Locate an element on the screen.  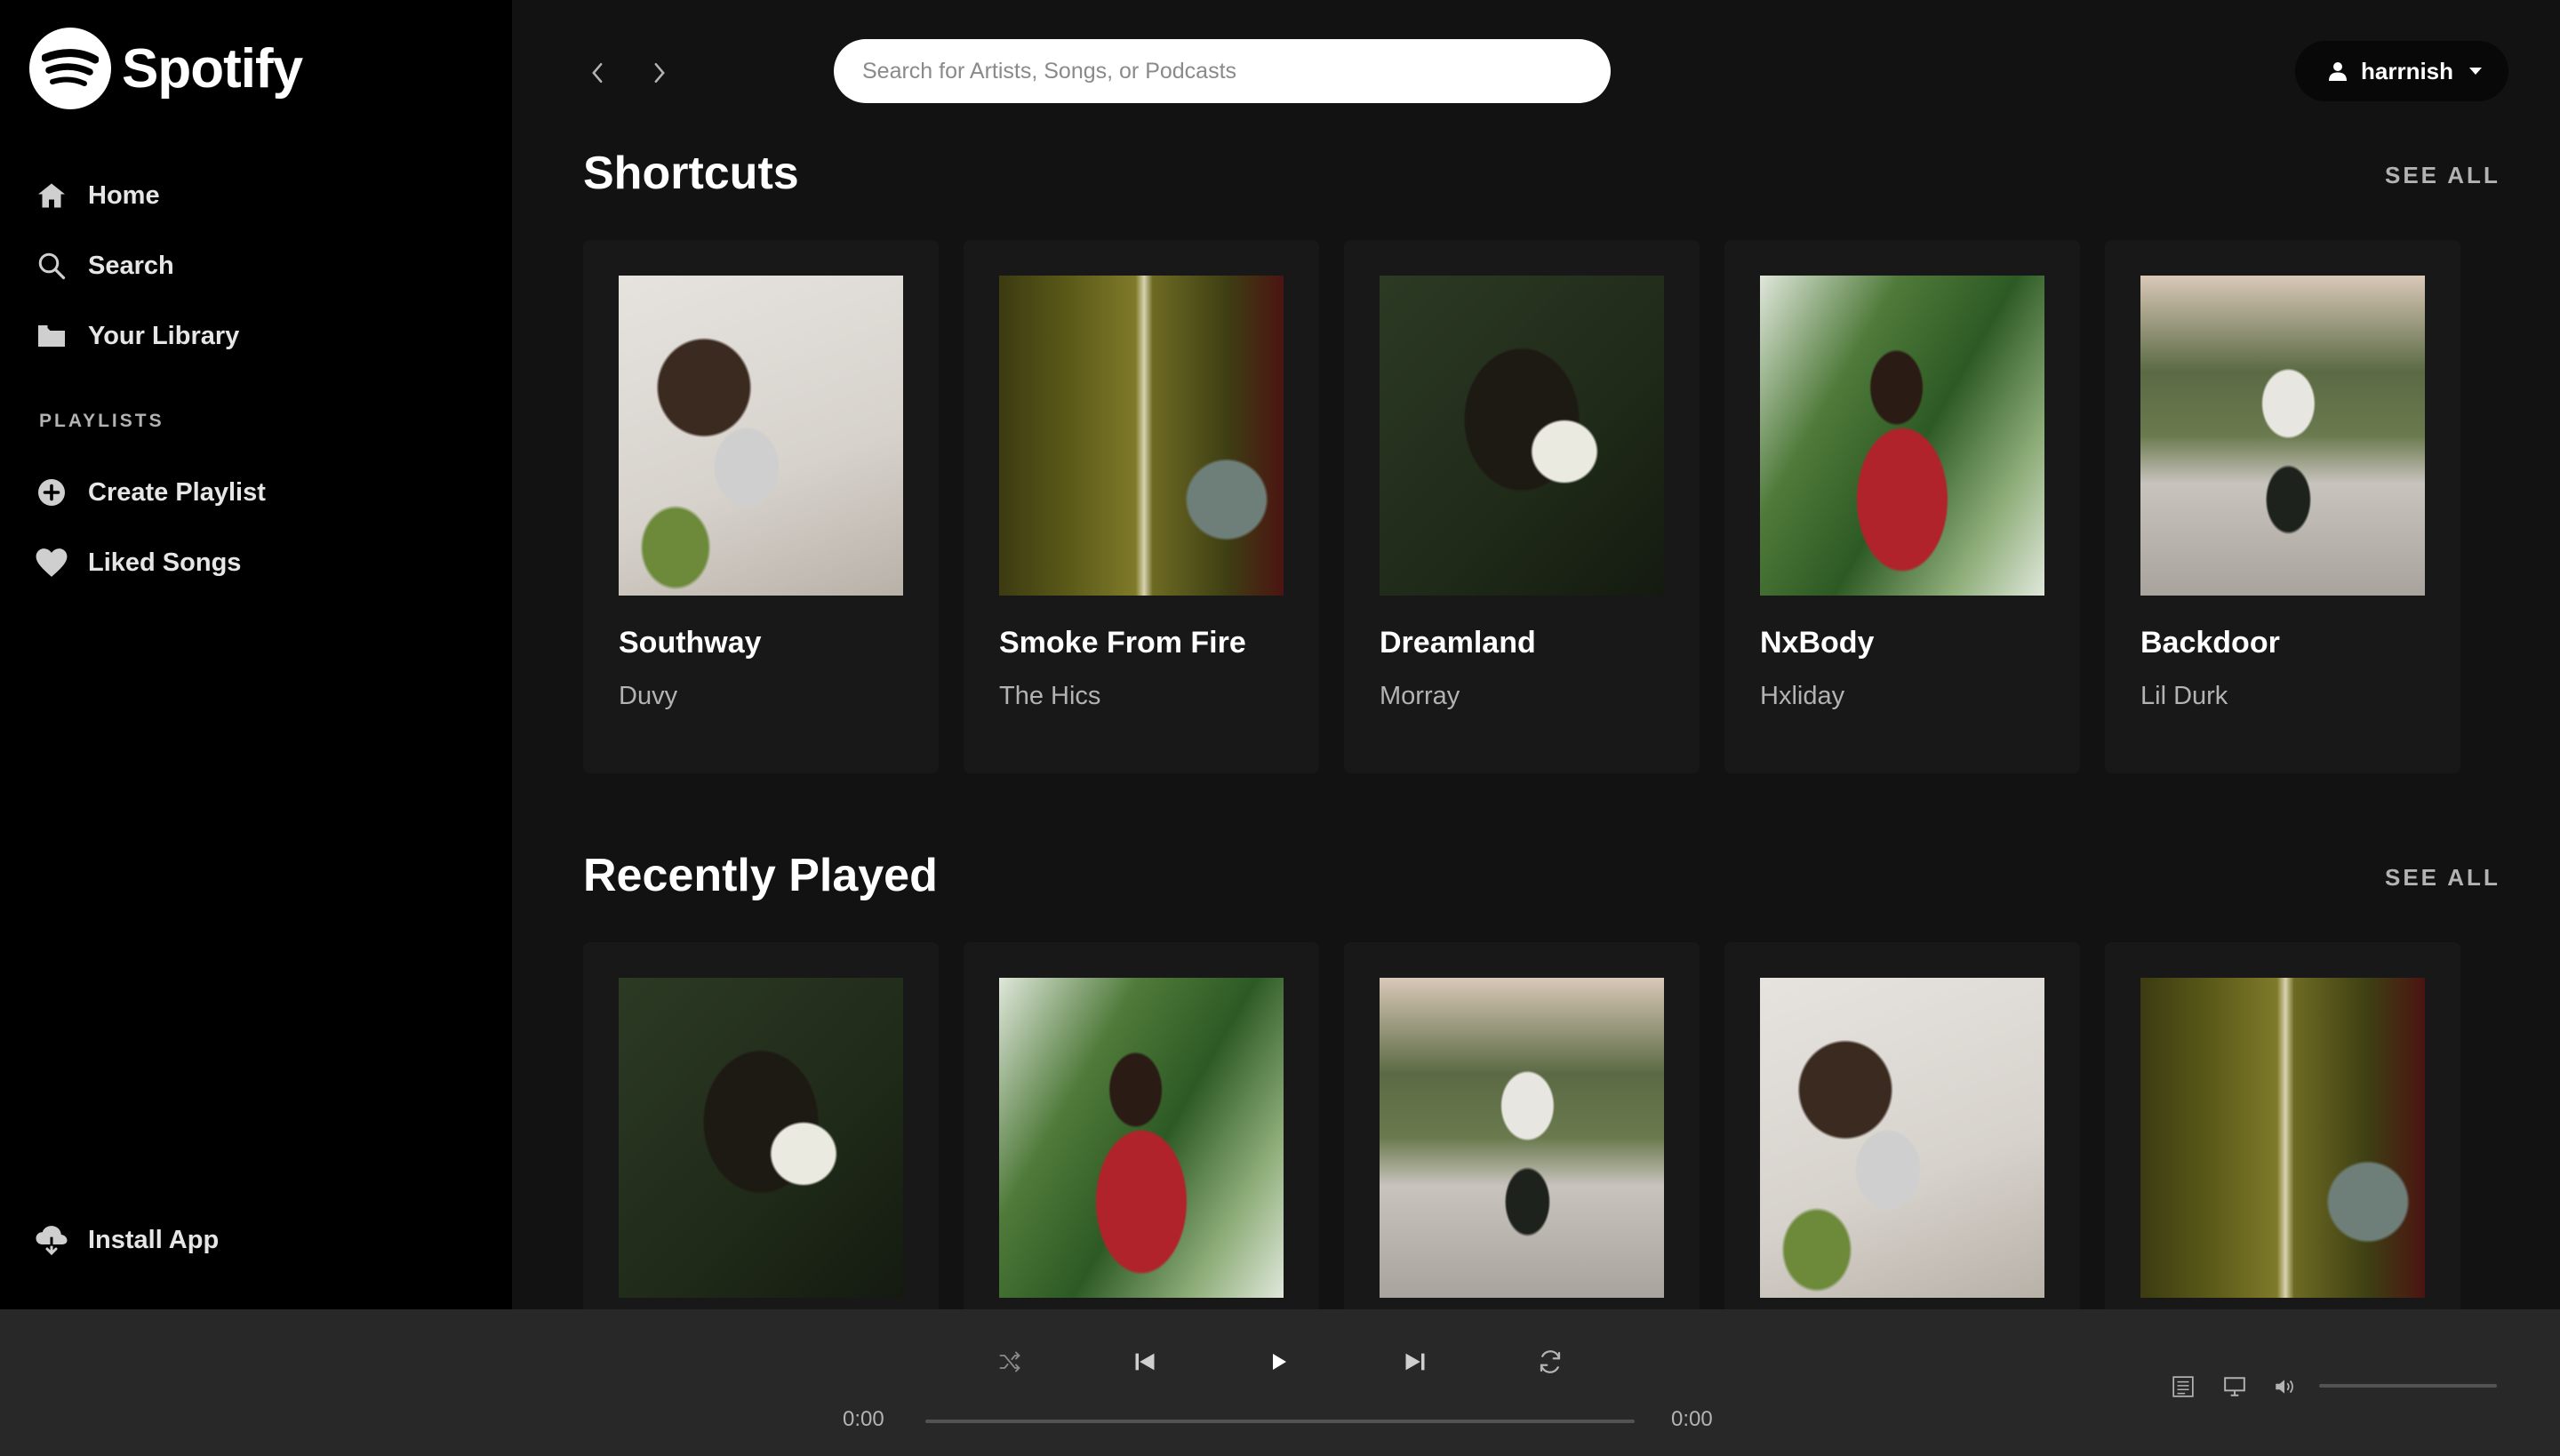
install-app-label: Install App is located at coordinates (154, 1239).